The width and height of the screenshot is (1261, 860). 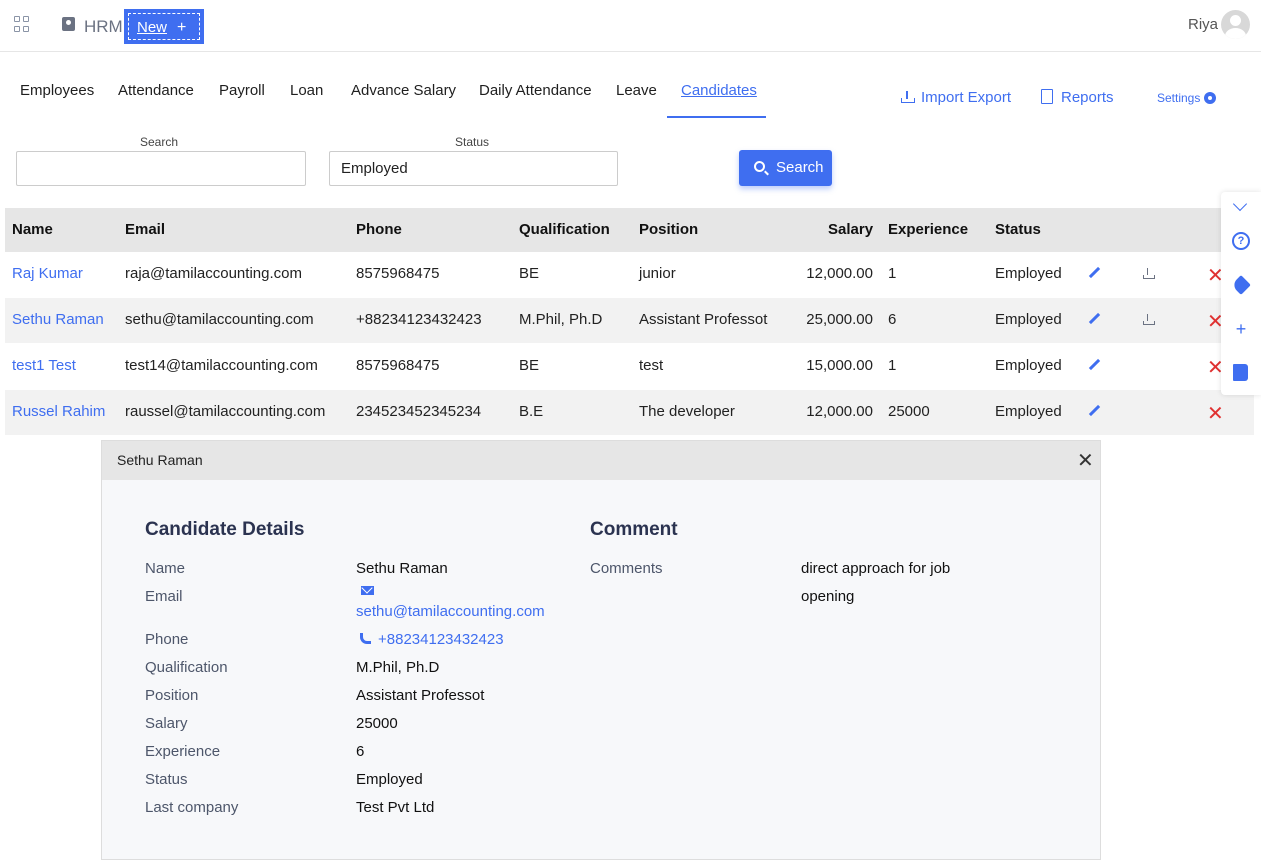 I want to click on comments-line-2: opening, so click(x=828, y=596).